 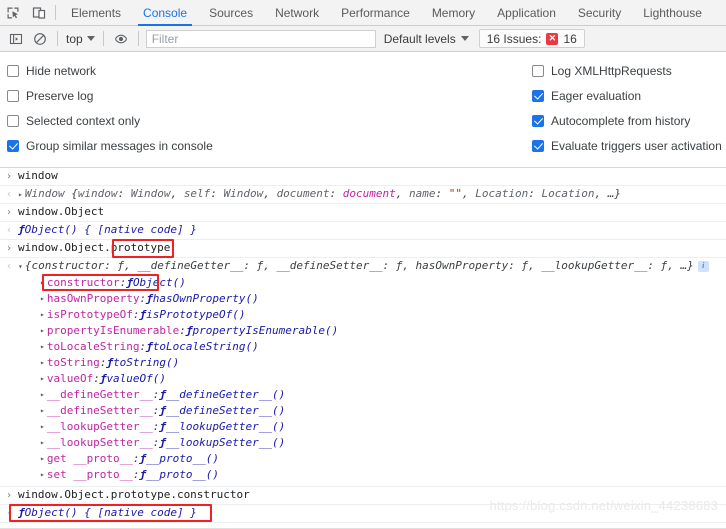 What do you see at coordinates (83, 282) in the screenshot?
I see `property-name: constructor` at bounding box center [83, 282].